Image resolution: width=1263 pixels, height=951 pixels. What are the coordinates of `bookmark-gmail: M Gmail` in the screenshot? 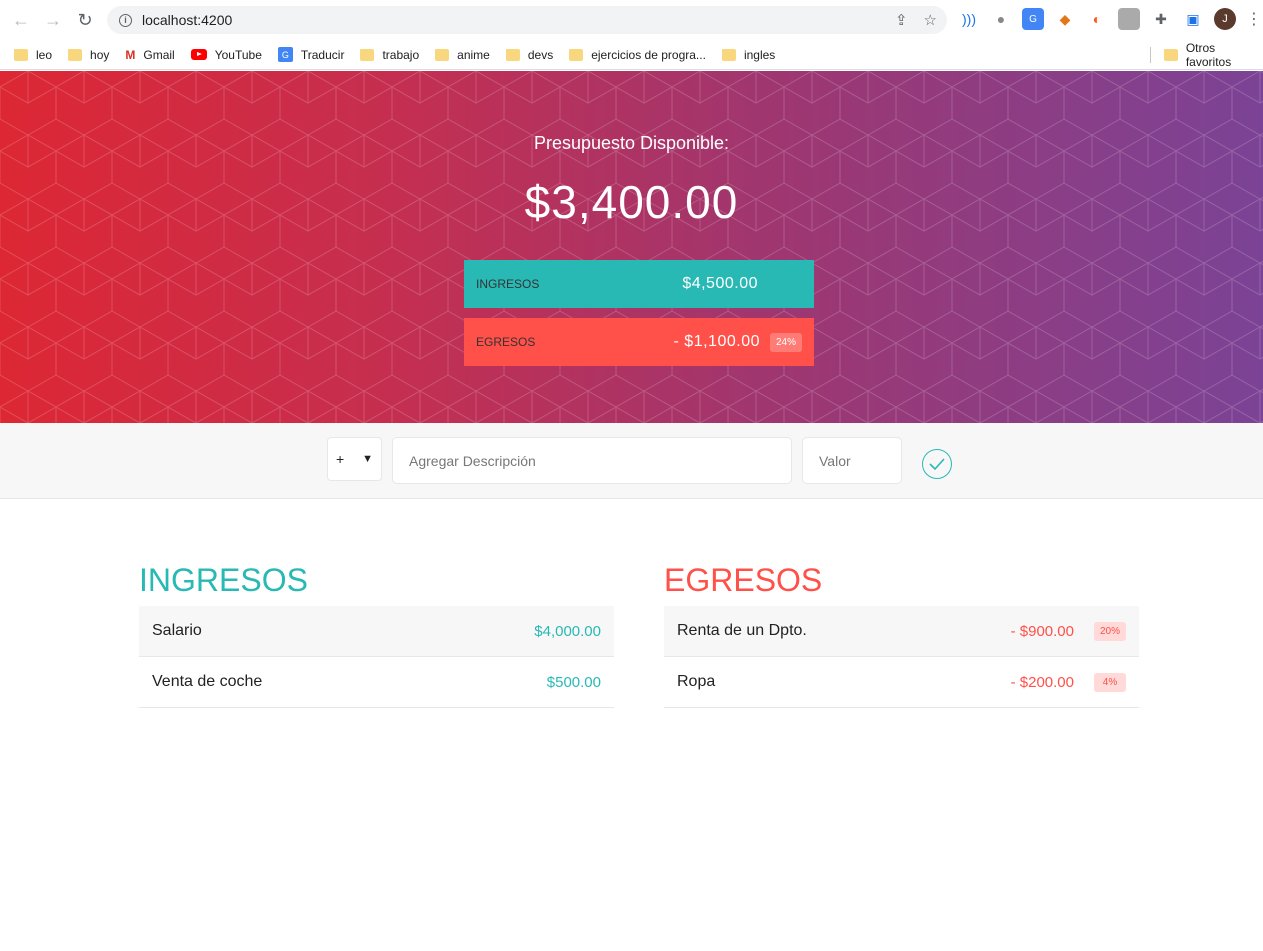 It's located at (149, 55).